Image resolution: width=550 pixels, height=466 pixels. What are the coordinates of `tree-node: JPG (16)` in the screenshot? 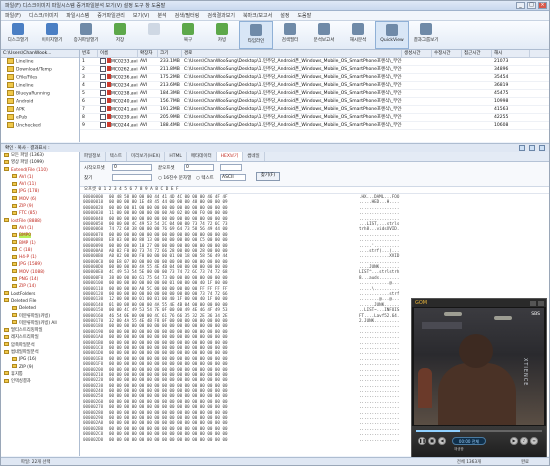 It's located at (40, 359).